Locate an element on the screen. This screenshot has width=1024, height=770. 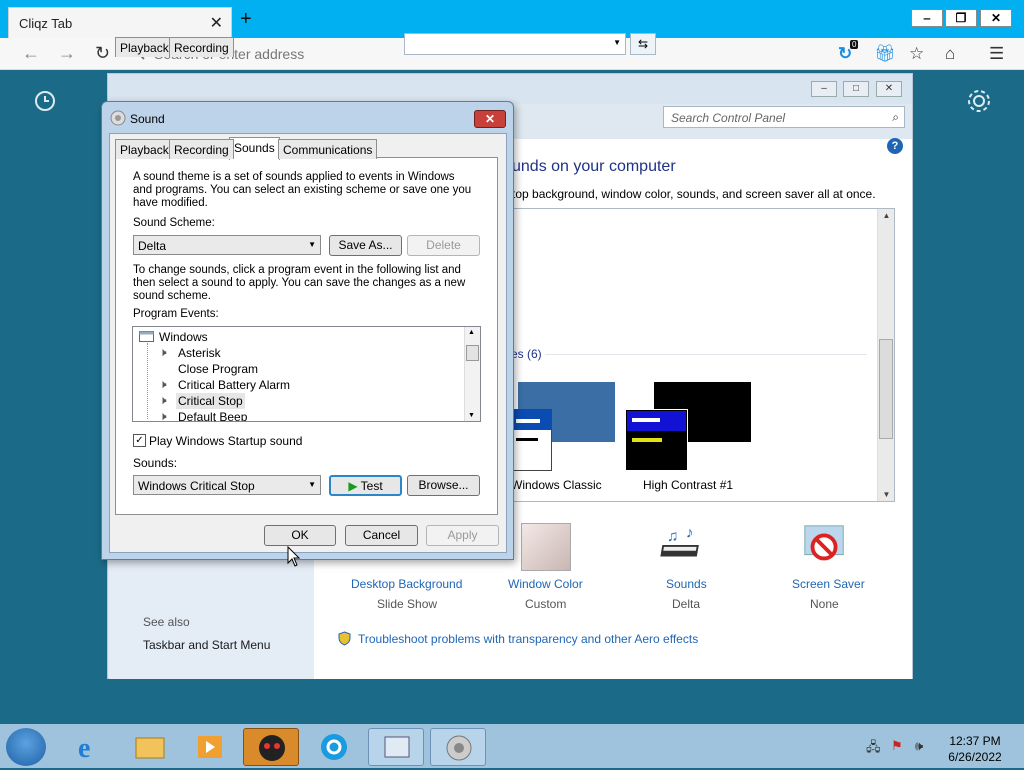
delete-button: Delete is located at coordinates (443, 245).